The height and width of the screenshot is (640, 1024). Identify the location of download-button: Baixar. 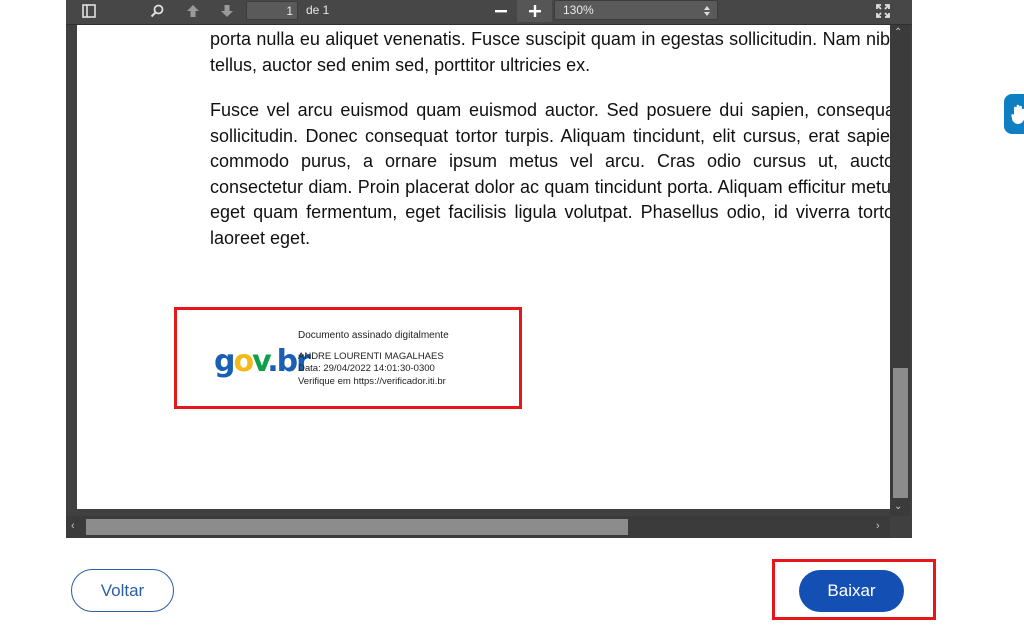
(851, 591).